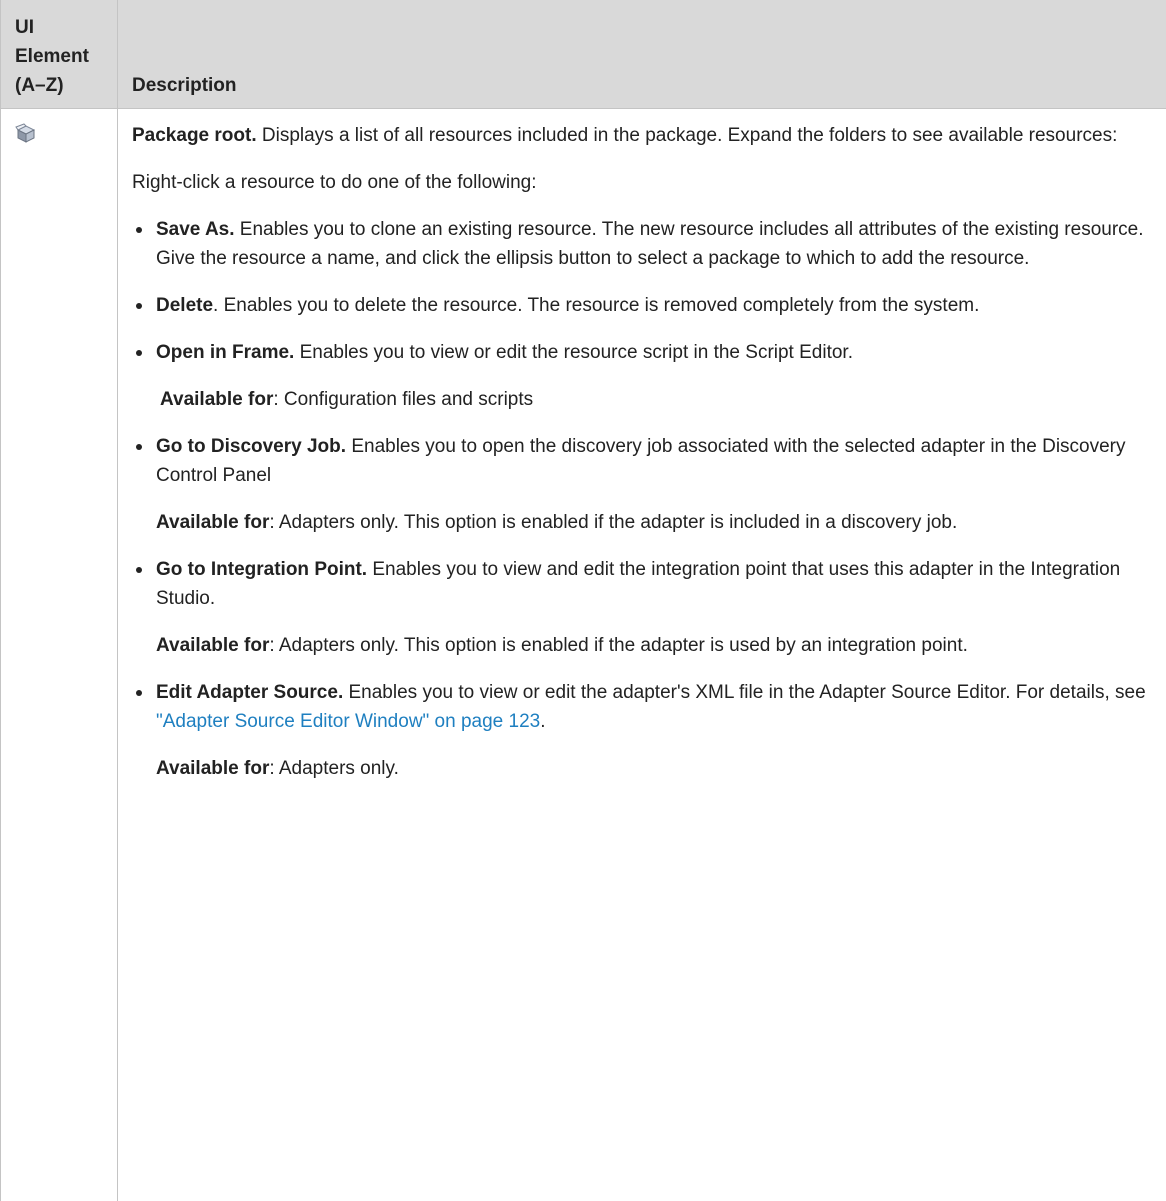 This screenshot has width=1166, height=1201. Describe the element at coordinates (261, 569) in the screenshot. I see `option-title: Go to Integration Point.` at that location.